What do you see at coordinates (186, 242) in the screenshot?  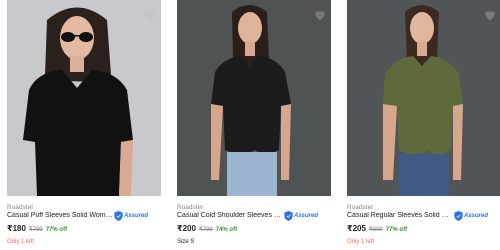 I see `size-note: Size S` at bounding box center [186, 242].